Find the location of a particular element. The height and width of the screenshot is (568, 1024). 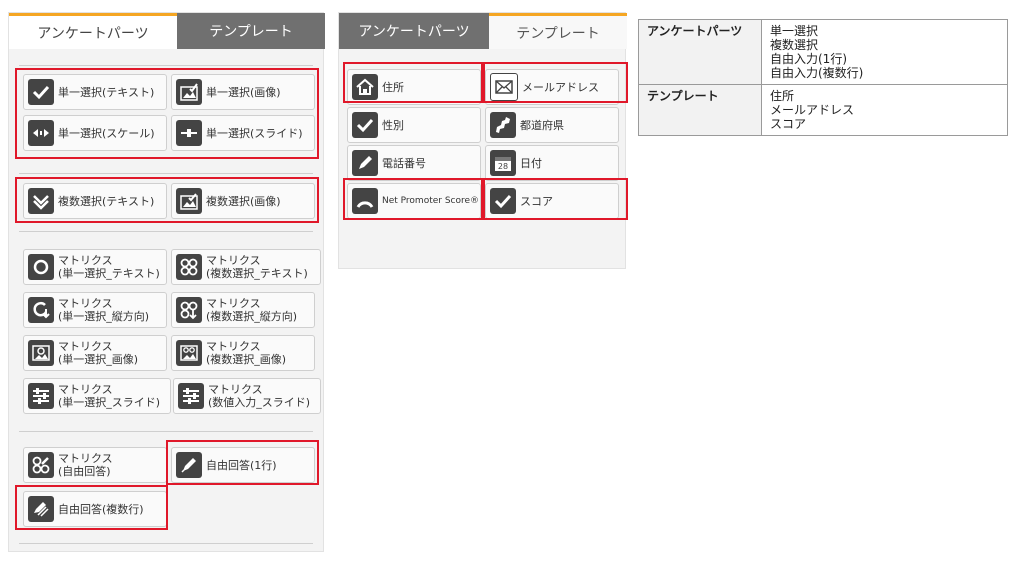

matrix-single-vertical-button: マトリクス (単一選択_縦方向) is located at coordinates (95, 310).